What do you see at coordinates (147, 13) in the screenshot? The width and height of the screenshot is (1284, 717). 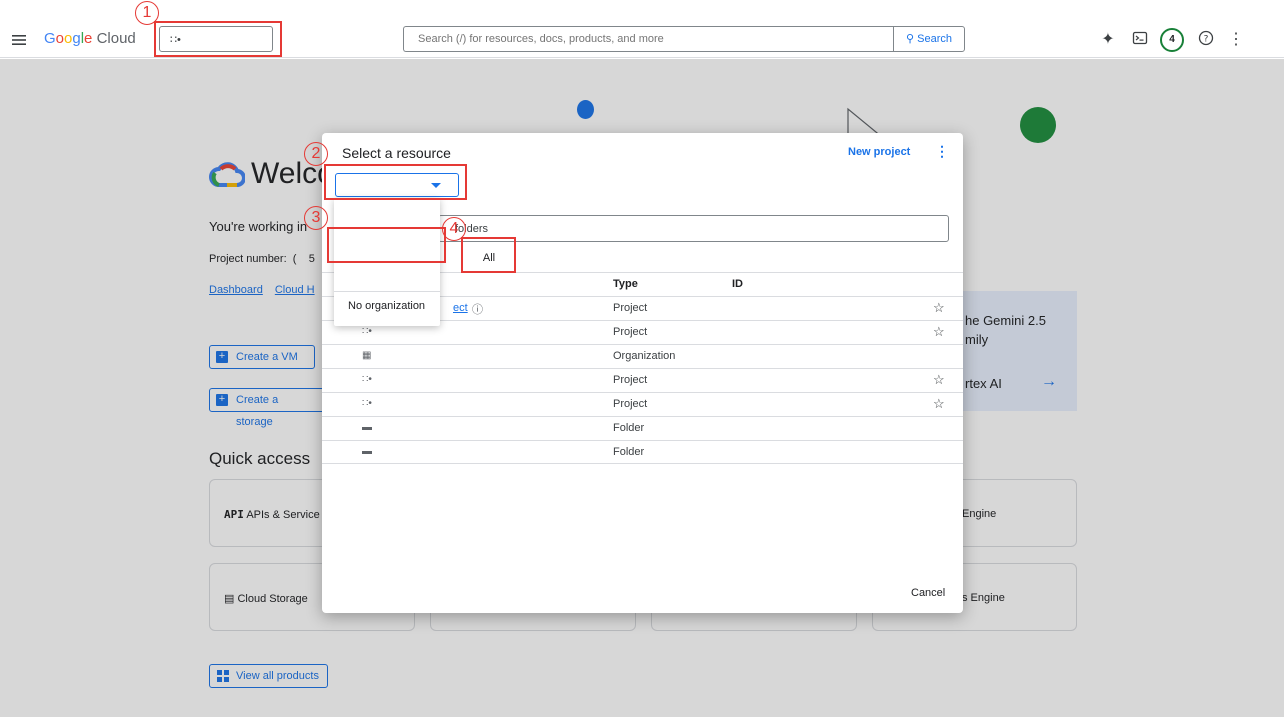 I see `annotation-number-1: 1` at bounding box center [147, 13].